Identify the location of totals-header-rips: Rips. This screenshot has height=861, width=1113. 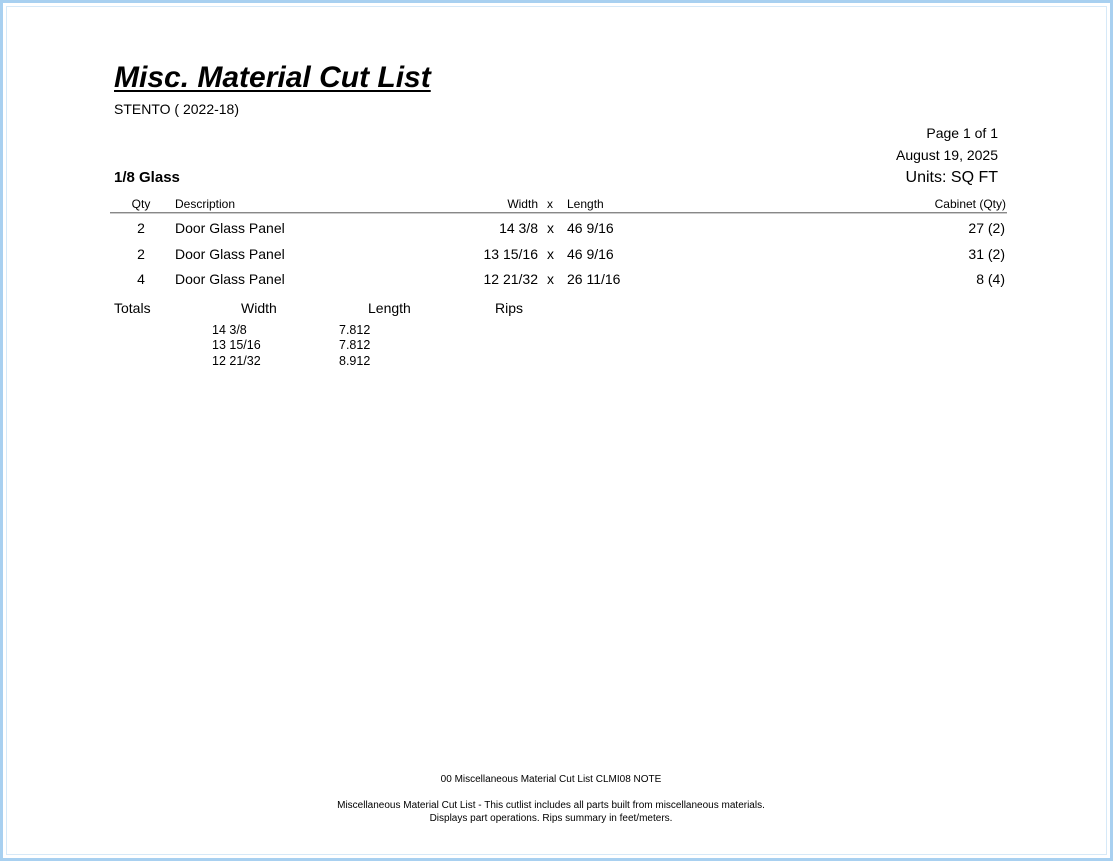
(509, 308).